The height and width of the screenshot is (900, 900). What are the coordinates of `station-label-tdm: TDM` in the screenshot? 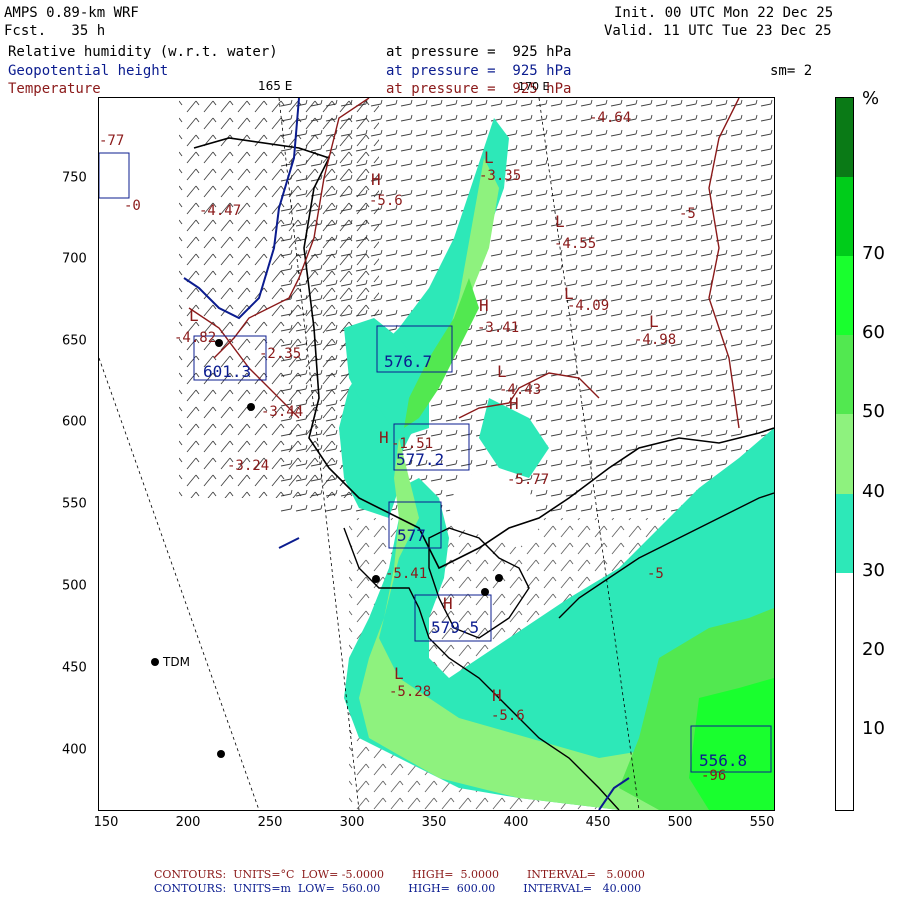 It's located at (176, 662).